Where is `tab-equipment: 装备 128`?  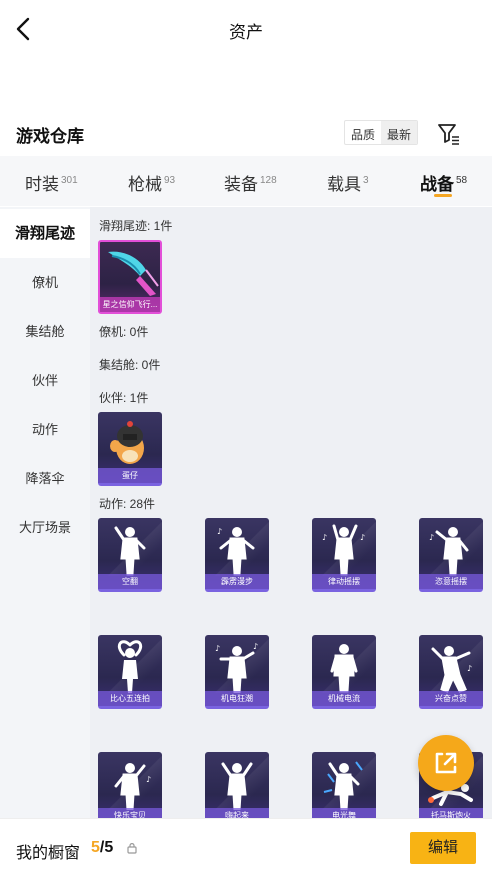 tab-equipment: 装备 128 is located at coordinates (250, 182).